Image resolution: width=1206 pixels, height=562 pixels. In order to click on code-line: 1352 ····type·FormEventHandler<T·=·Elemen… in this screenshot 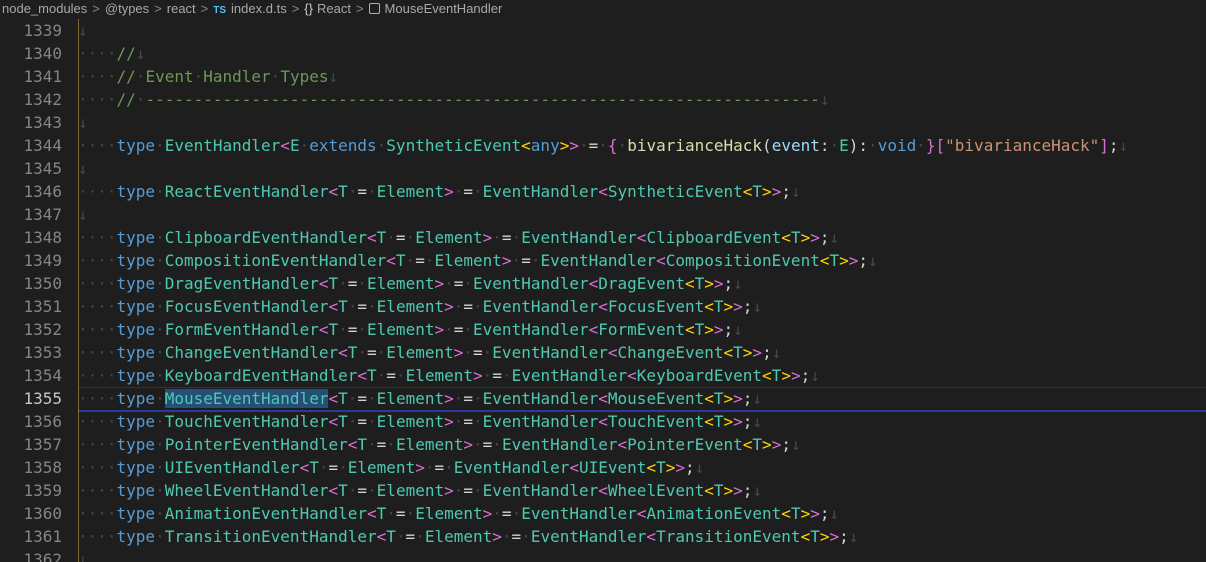, I will do `click(603, 329)`.